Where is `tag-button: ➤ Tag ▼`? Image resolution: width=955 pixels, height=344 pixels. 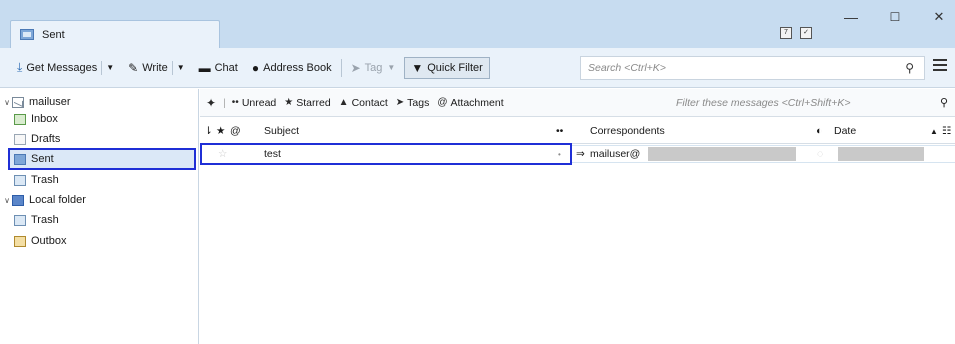
tag-button: ➤ Tag ▼ is located at coordinates (373, 68).